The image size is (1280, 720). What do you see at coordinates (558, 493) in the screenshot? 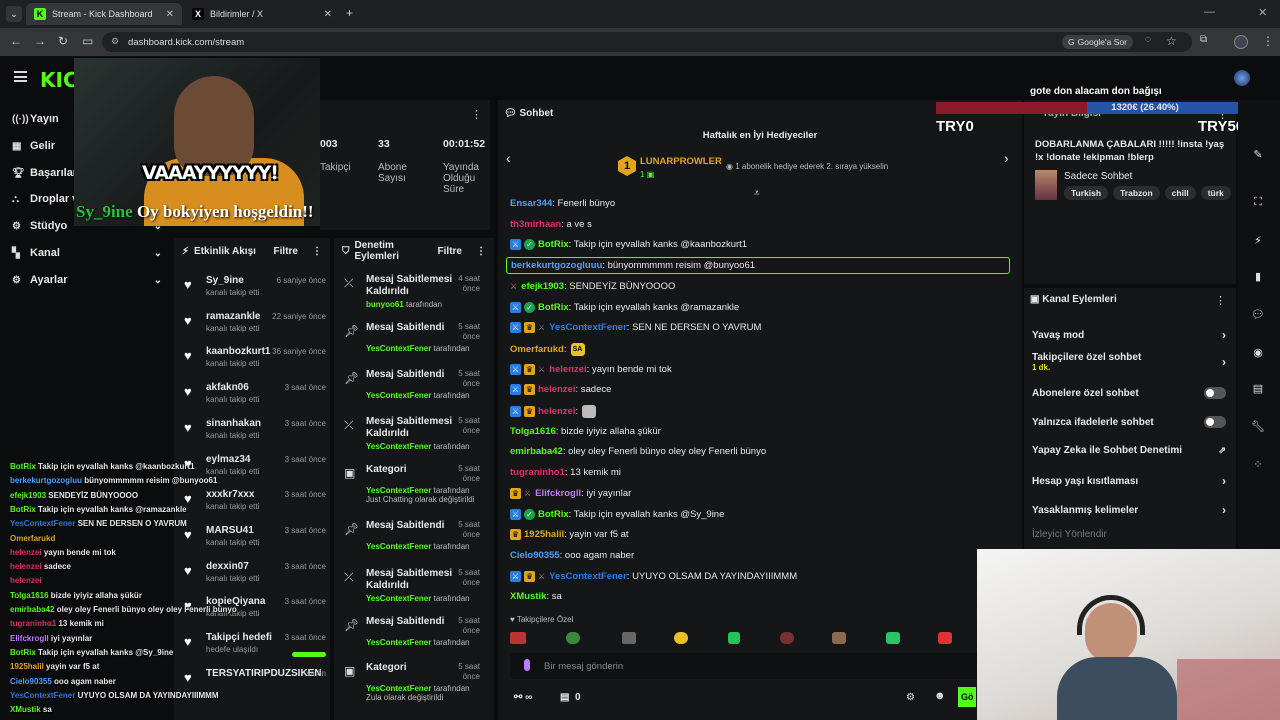
I see `chat-username: Elifckrogll` at bounding box center [558, 493].